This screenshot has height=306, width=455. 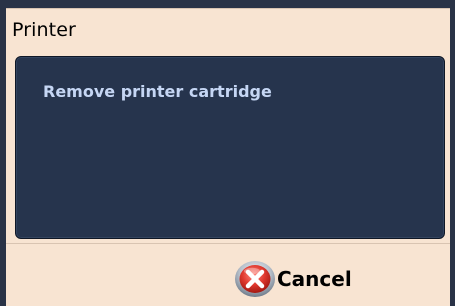 I want to click on message-text: Remove printer cartridge, so click(x=157, y=91).